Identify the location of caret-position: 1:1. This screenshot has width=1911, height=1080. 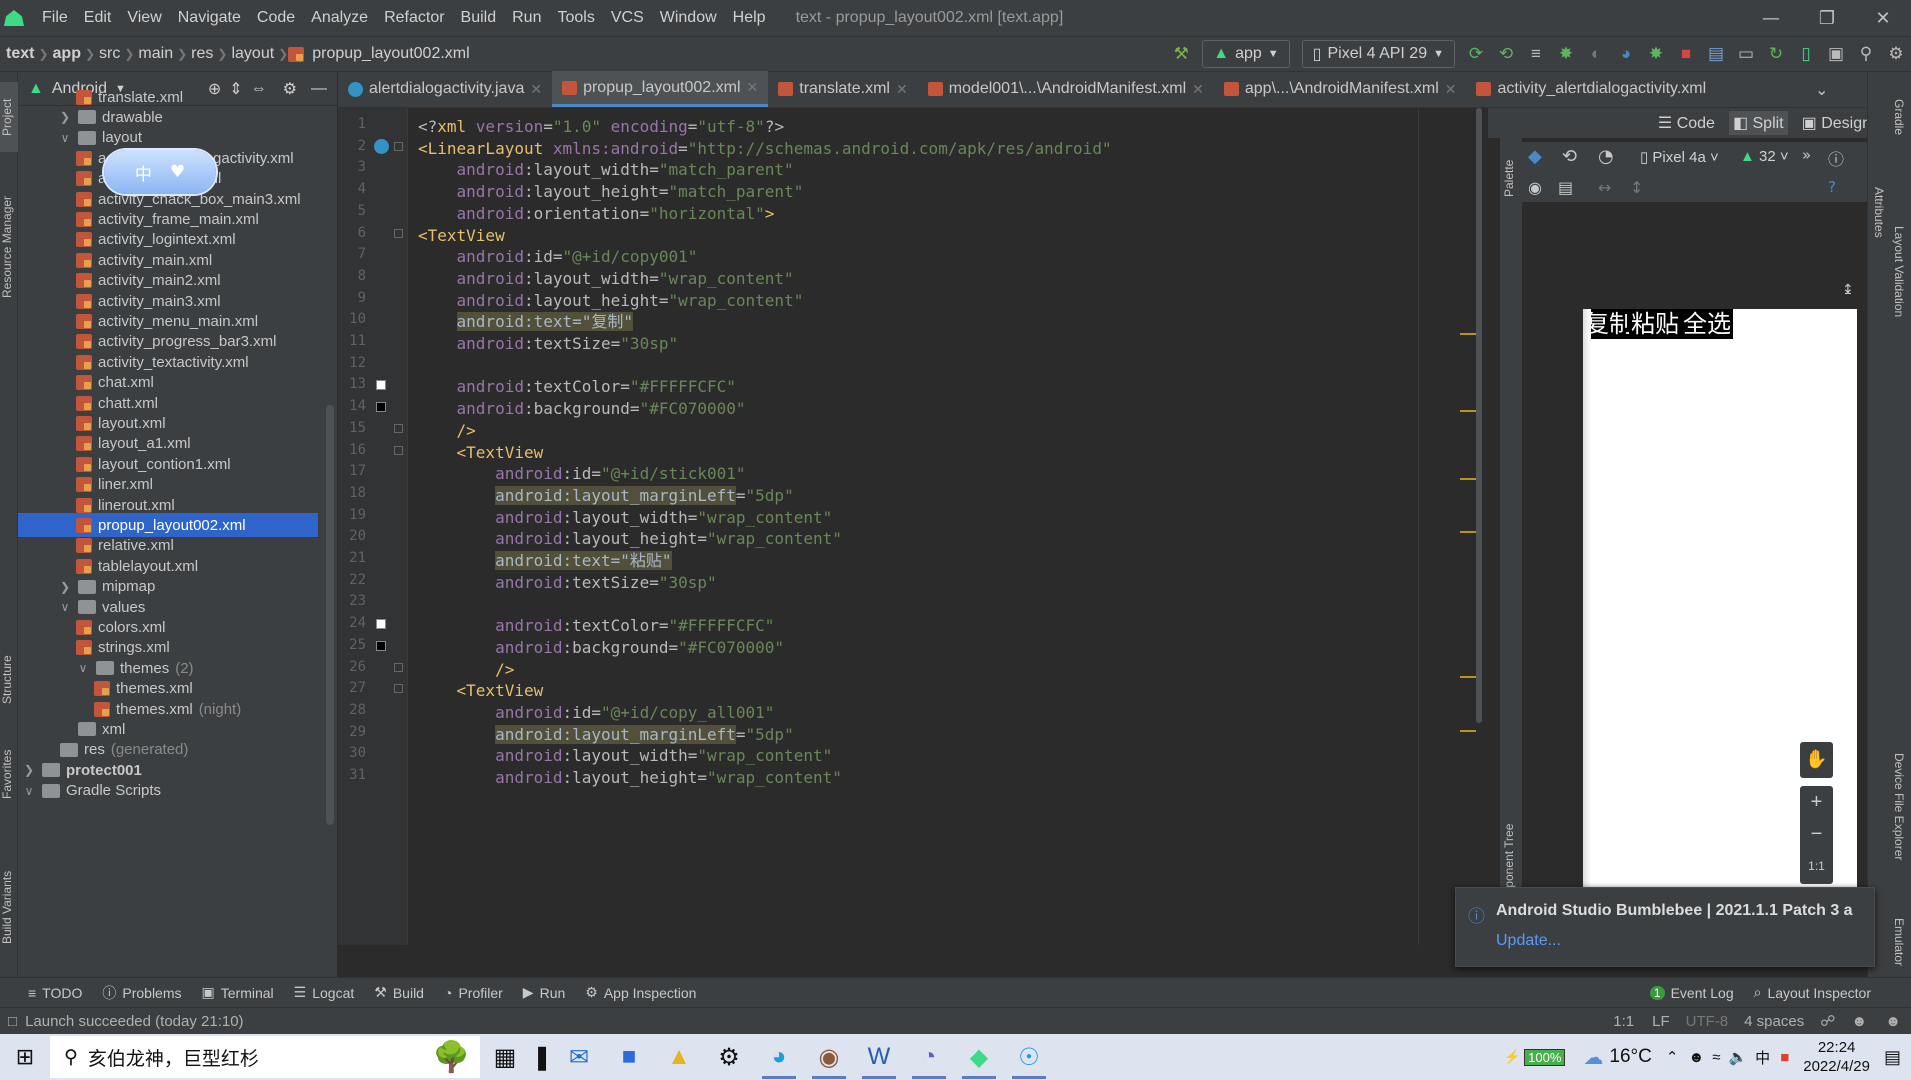
(1623, 1021).